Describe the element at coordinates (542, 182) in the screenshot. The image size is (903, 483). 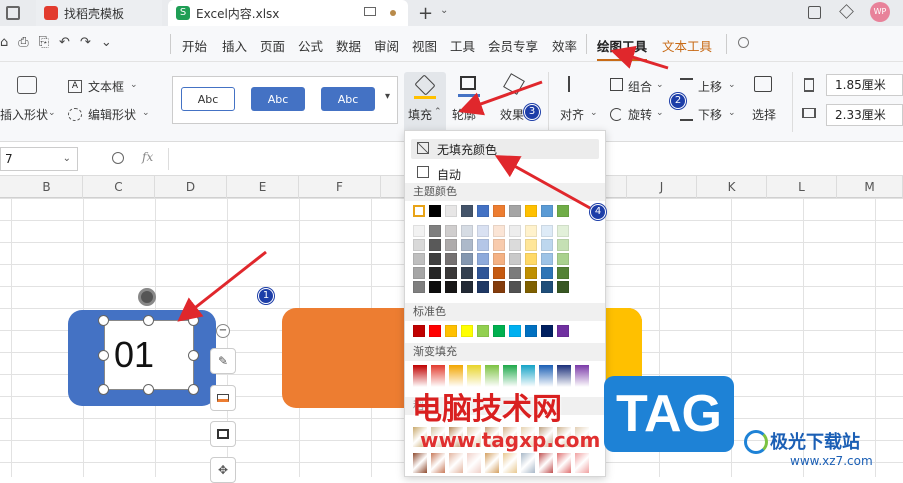
I see `arrow-to-no-fill` at that location.